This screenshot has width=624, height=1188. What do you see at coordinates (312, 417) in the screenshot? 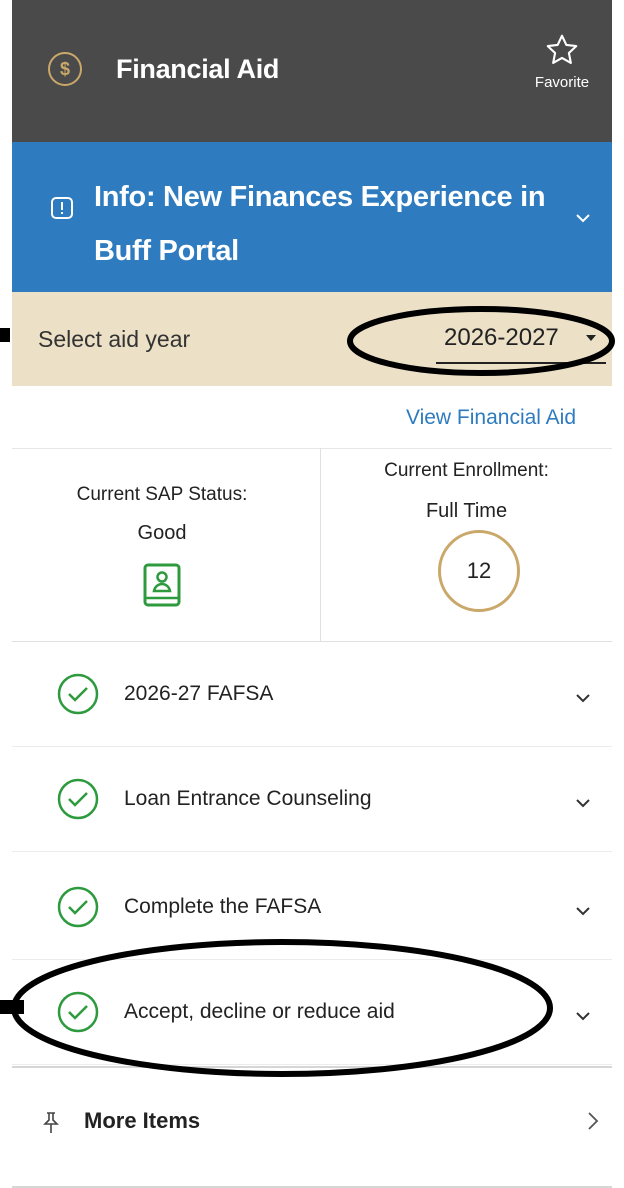
I see `view-link-row: View Financial Aid` at bounding box center [312, 417].